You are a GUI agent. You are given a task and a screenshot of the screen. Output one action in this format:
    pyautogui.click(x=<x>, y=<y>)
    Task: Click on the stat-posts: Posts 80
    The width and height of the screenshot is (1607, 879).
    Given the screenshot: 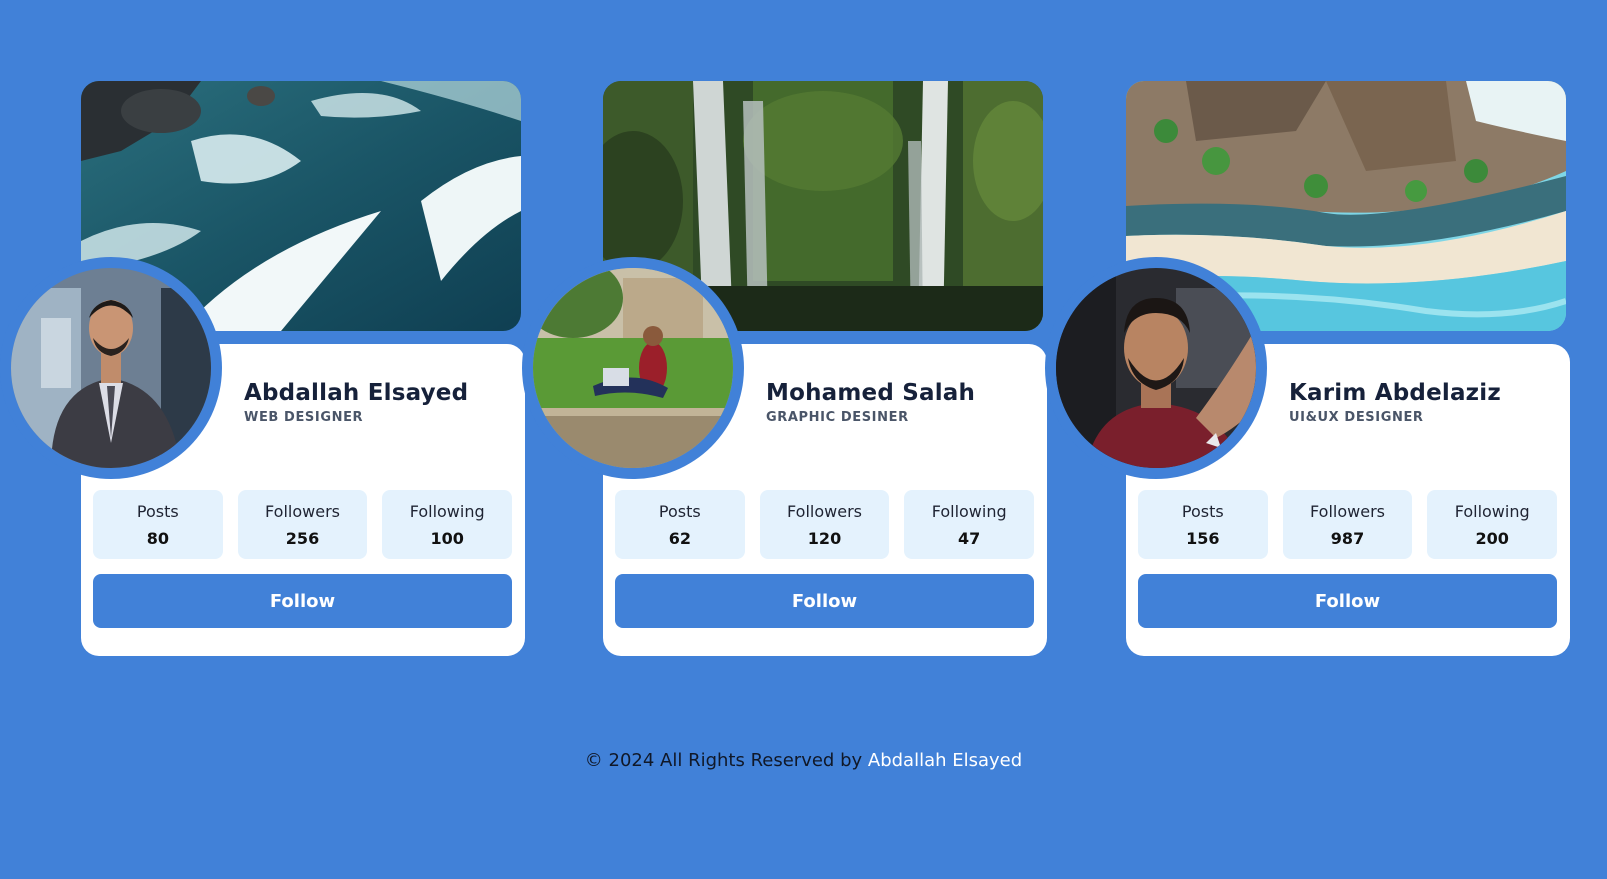 What is the action you would take?
    pyautogui.click(x=158, y=524)
    